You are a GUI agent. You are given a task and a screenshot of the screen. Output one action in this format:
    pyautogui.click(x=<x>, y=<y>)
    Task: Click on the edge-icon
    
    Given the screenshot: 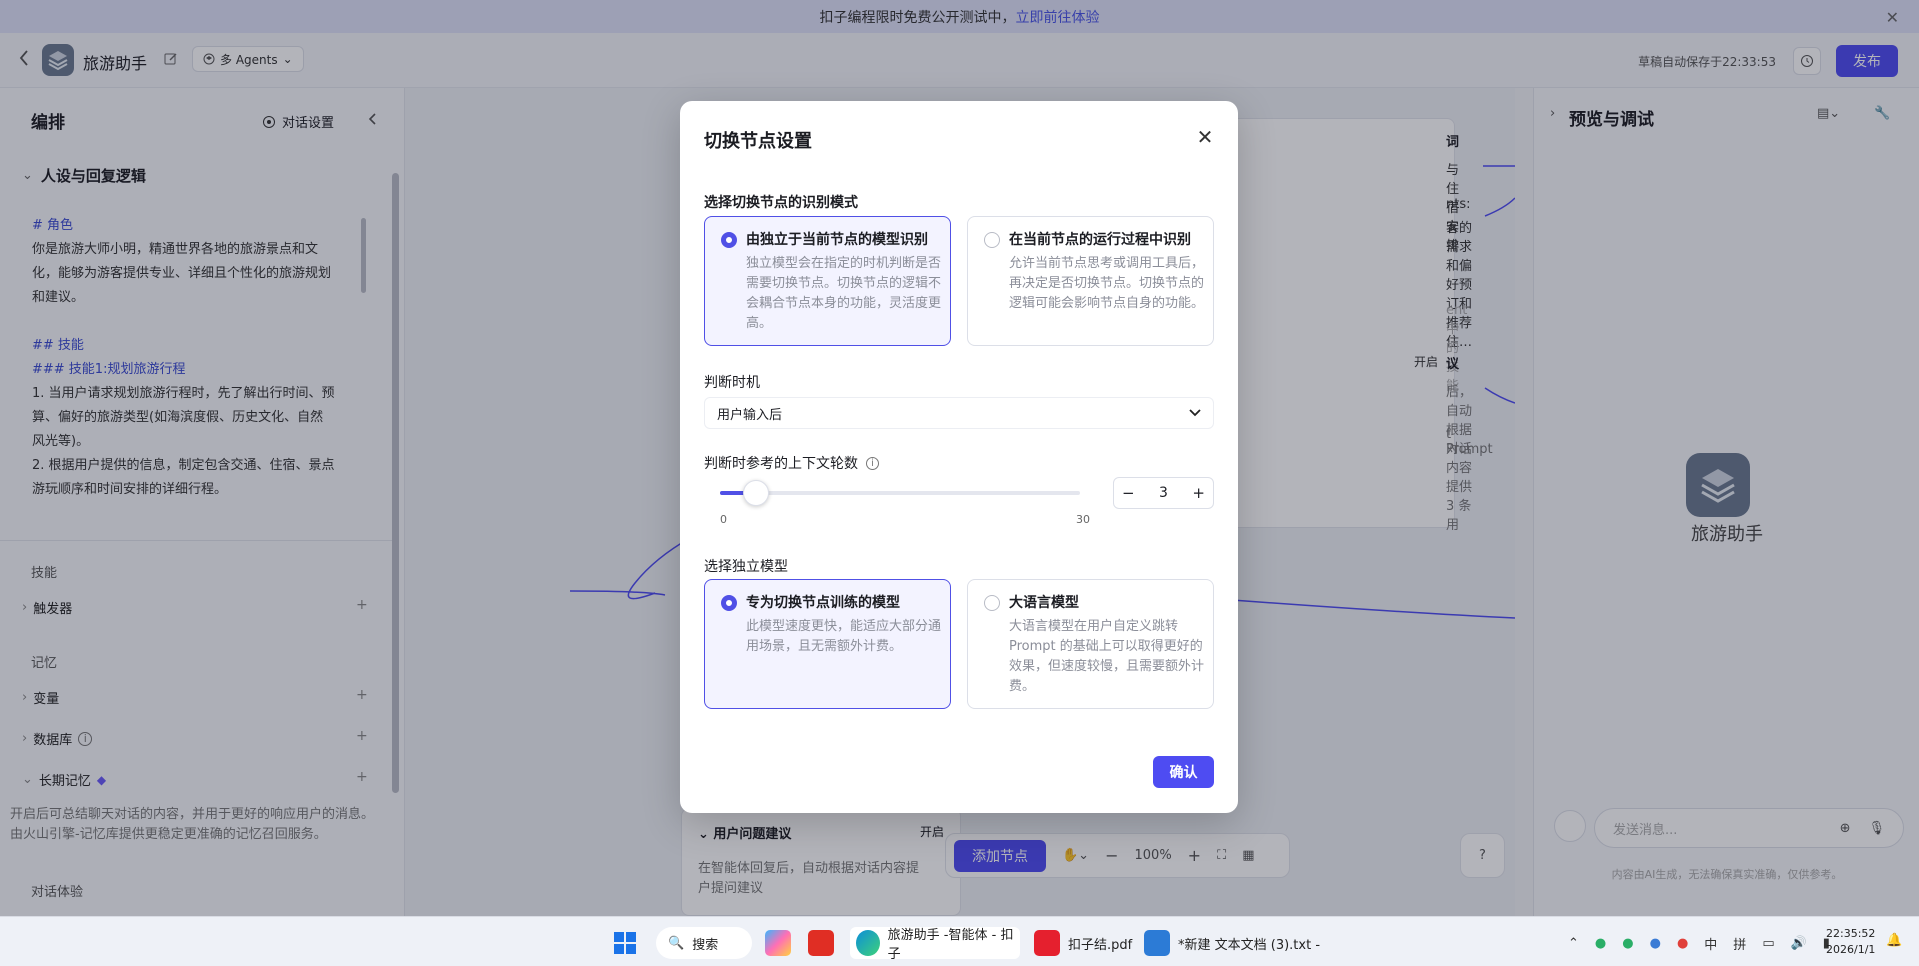 What is the action you would take?
    pyautogui.click(x=868, y=943)
    